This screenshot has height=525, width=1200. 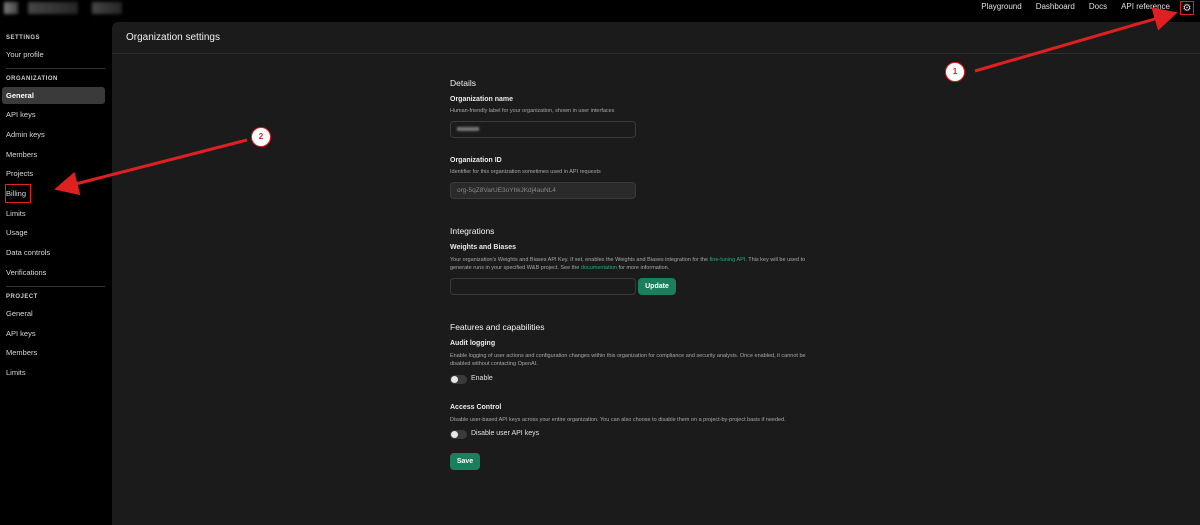 What do you see at coordinates (53, 252) in the screenshot?
I see `sidebar-item-data-controls: Data controls` at bounding box center [53, 252].